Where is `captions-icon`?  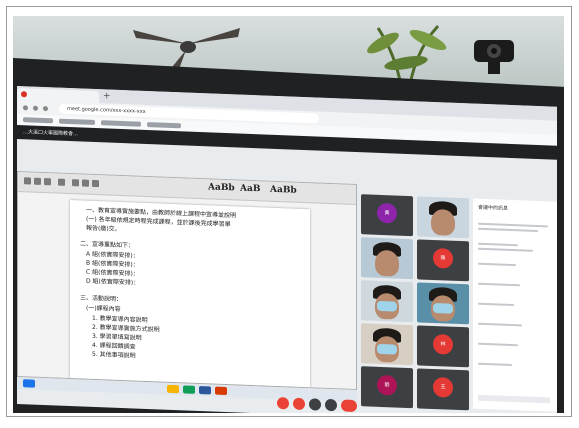
captions-icon is located at coordinates (315, 404).